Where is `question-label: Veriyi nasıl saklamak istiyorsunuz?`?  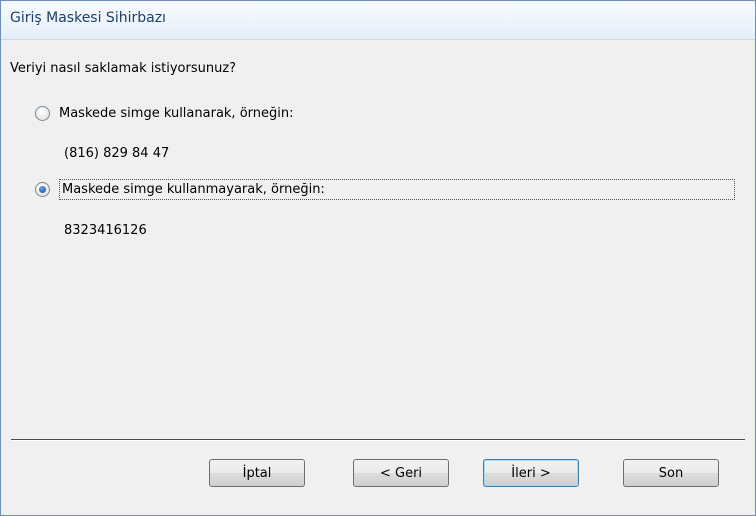 question-label: Veriyi nasıl saklamak istiyorsunuz? is located at coordinates (123, 68).